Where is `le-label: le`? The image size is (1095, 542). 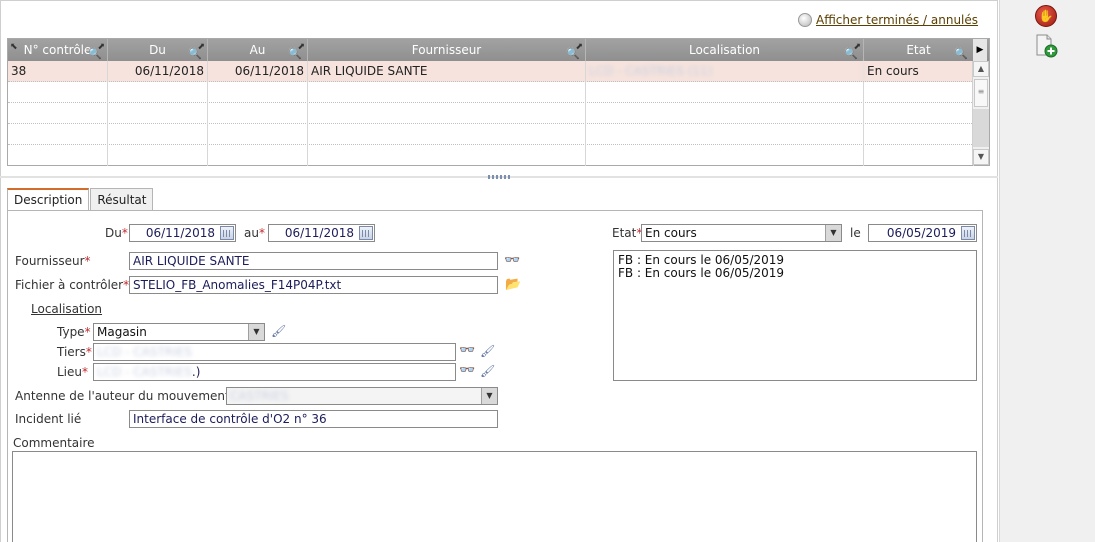
le-label: le is located at coordinates (855, 233).